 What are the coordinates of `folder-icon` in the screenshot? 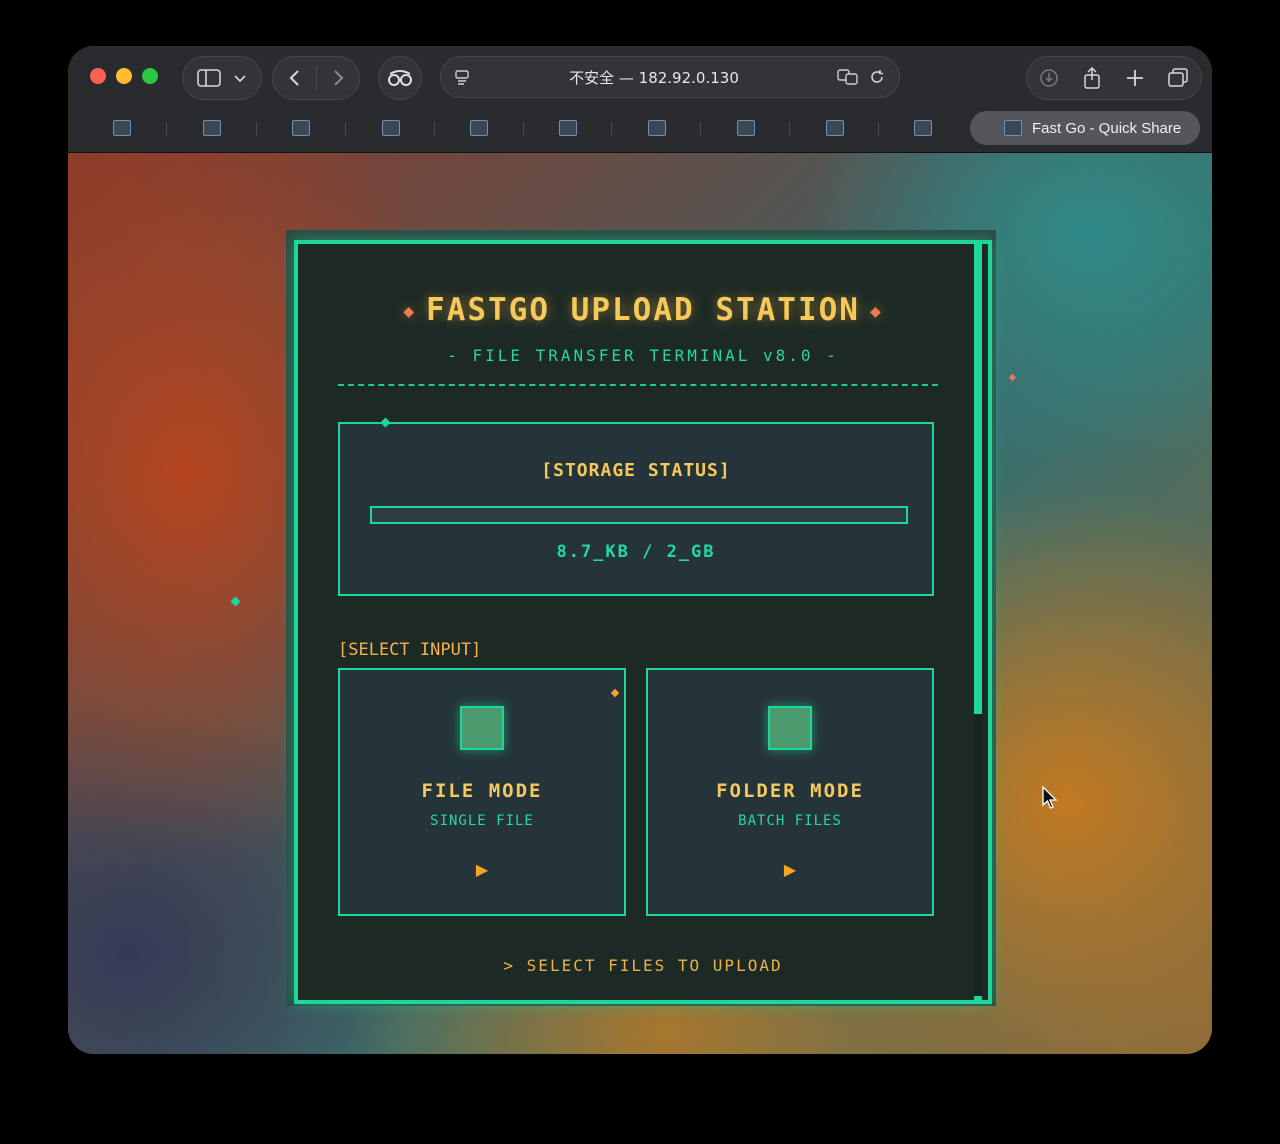 It's located at (790, 728).